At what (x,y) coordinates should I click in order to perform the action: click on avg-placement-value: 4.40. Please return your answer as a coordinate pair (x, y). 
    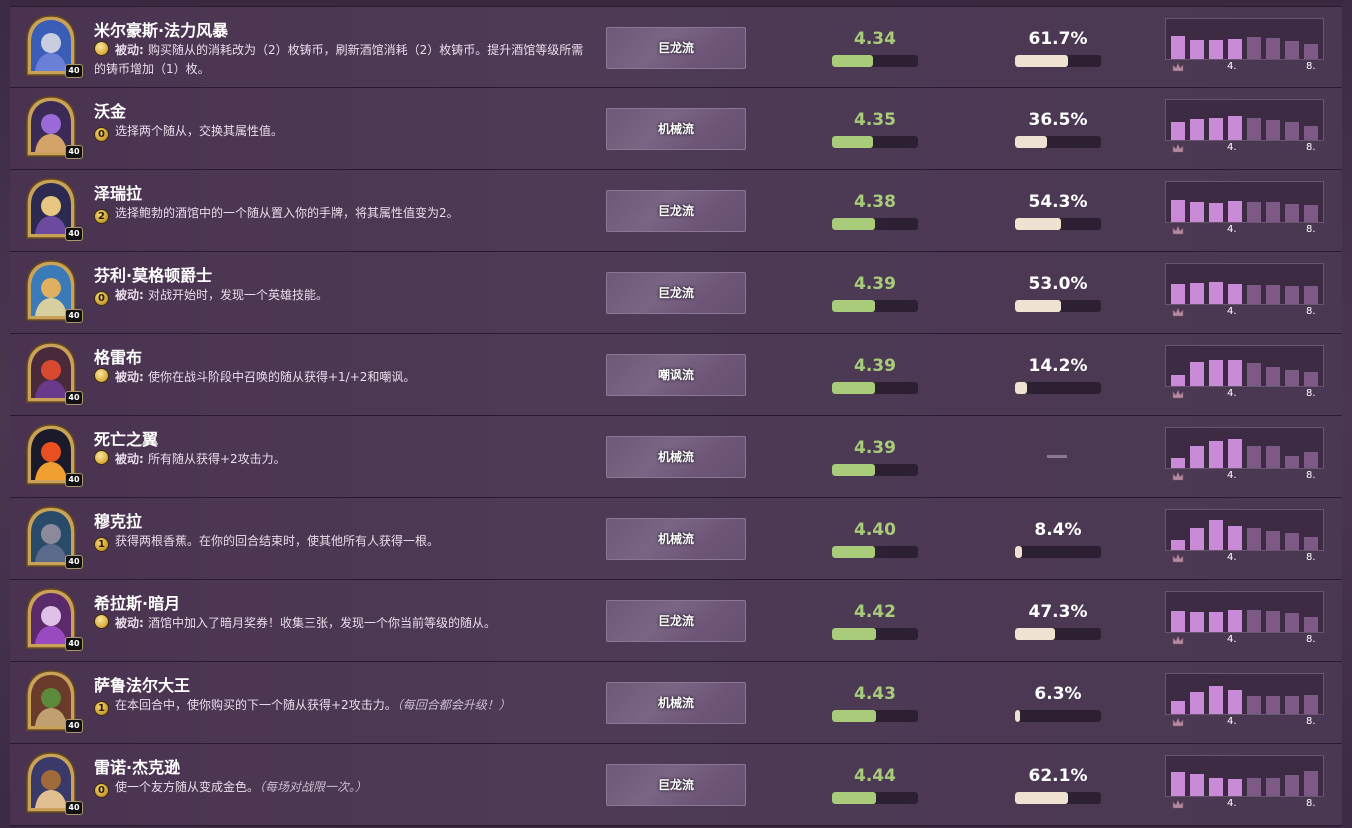
    Looking at the image, I should click on (875, 530).